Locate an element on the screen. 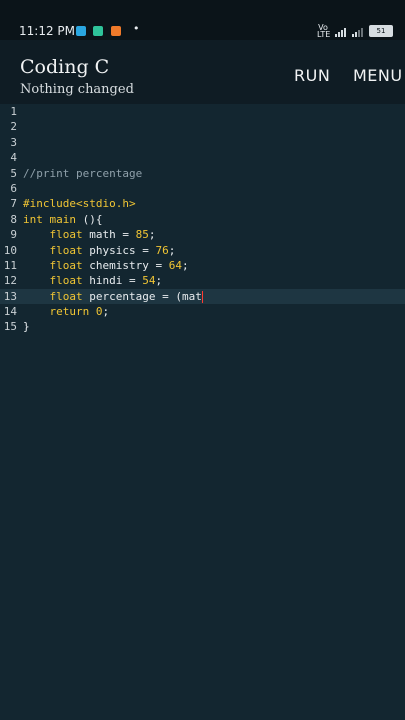  code-token: 76 is located at coordinates (162, 250).